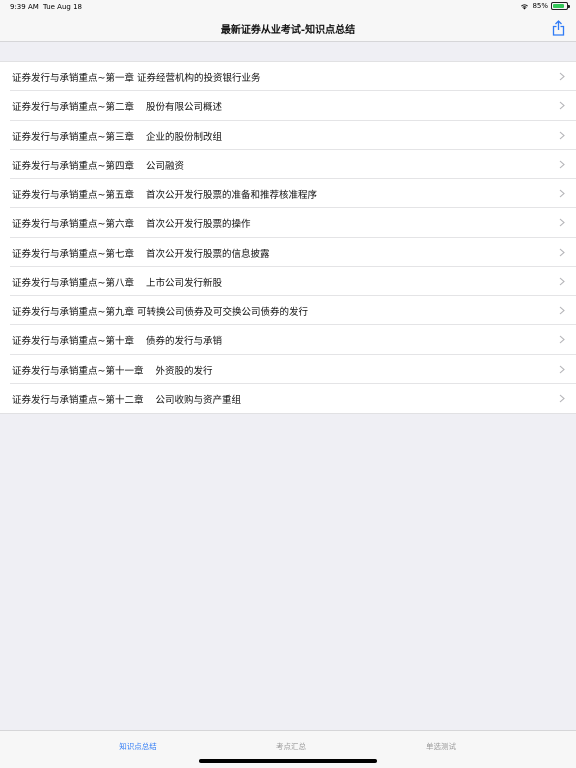 The image size is (576, 768). Describe the element at coordinates (291, 746) in the screenshot. I see `tab-exam-points: 考点汇总` at that location.